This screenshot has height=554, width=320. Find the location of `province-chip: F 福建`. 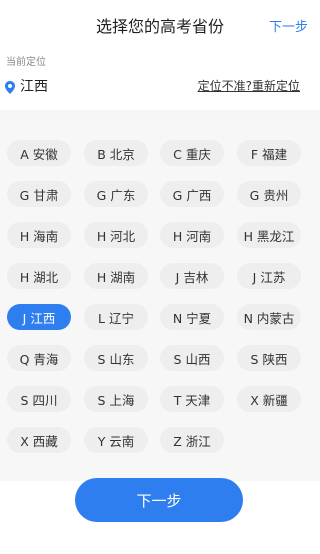

province-chip: F 福建 is located at coordinates (269, 153).